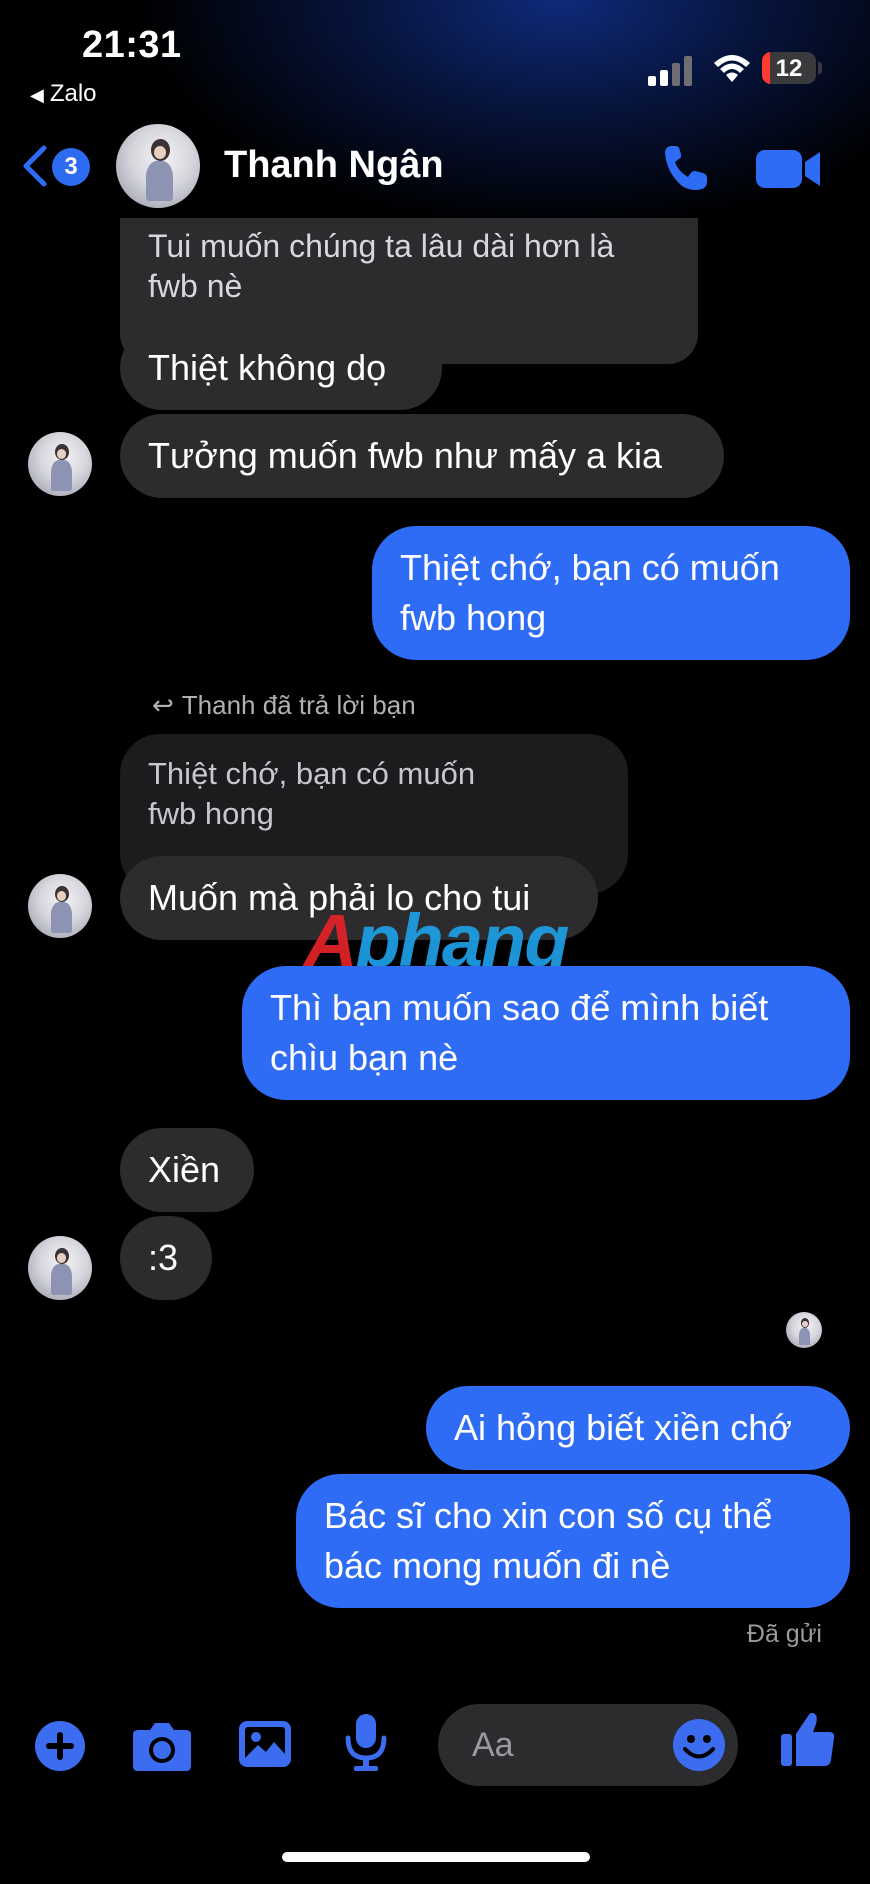 This screenshot has height=1884, width=870. Describe the element at coordinates (670, 71) in the screenshot. I see `cellular-signal-icon` at that location.